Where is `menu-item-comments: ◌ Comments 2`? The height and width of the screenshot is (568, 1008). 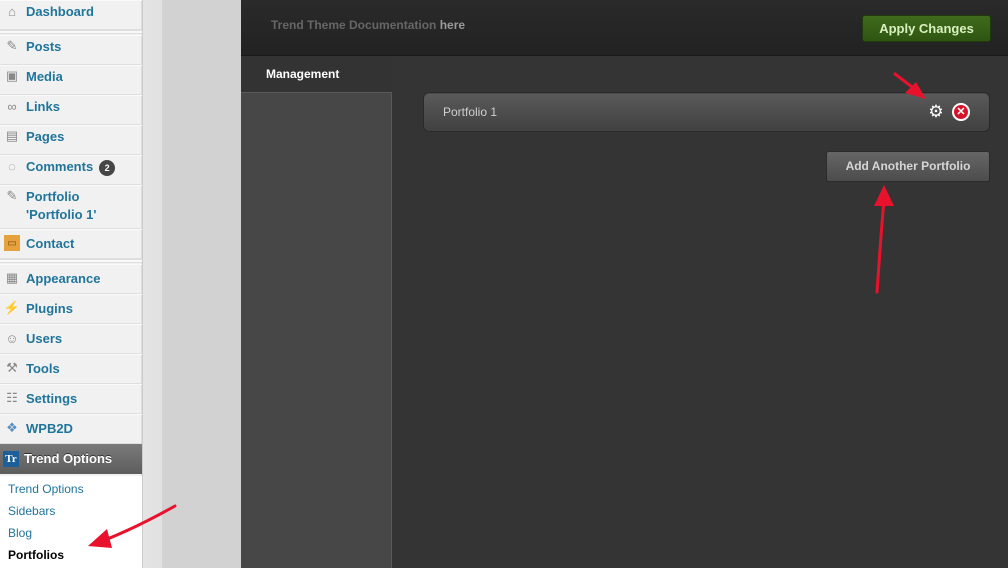
menu-item-comments: ◌ Comments 2 is located at coordinates (71, 170).